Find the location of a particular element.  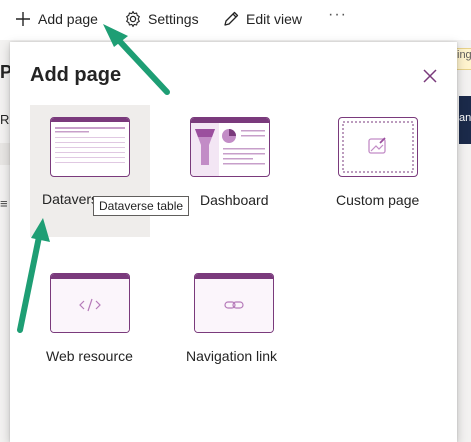

tile-label: Navigation link is located at coordinates (232, 356).